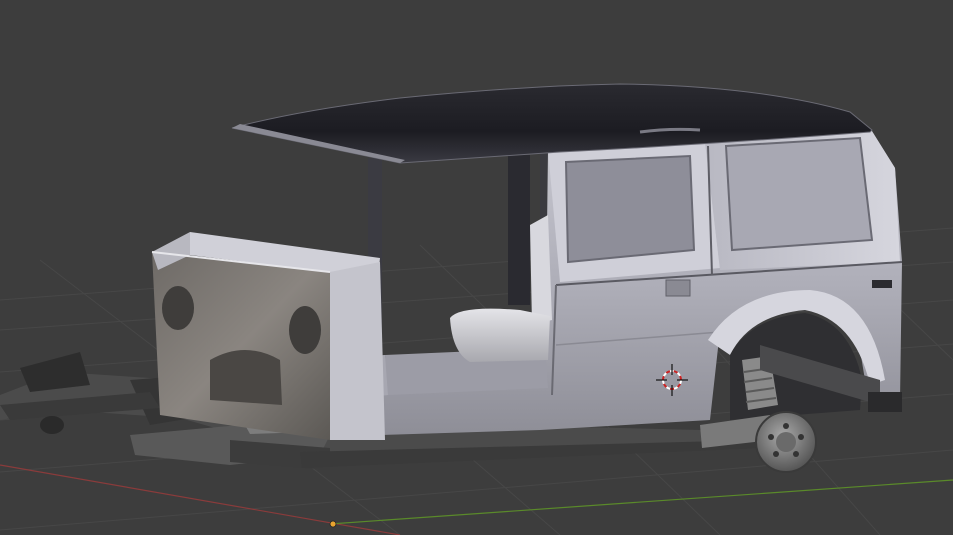 This screenshot has width=953, height=535. Describe the element at coordinates (519, 230) in the screenshot. I see `roof-post-mid` at that location.